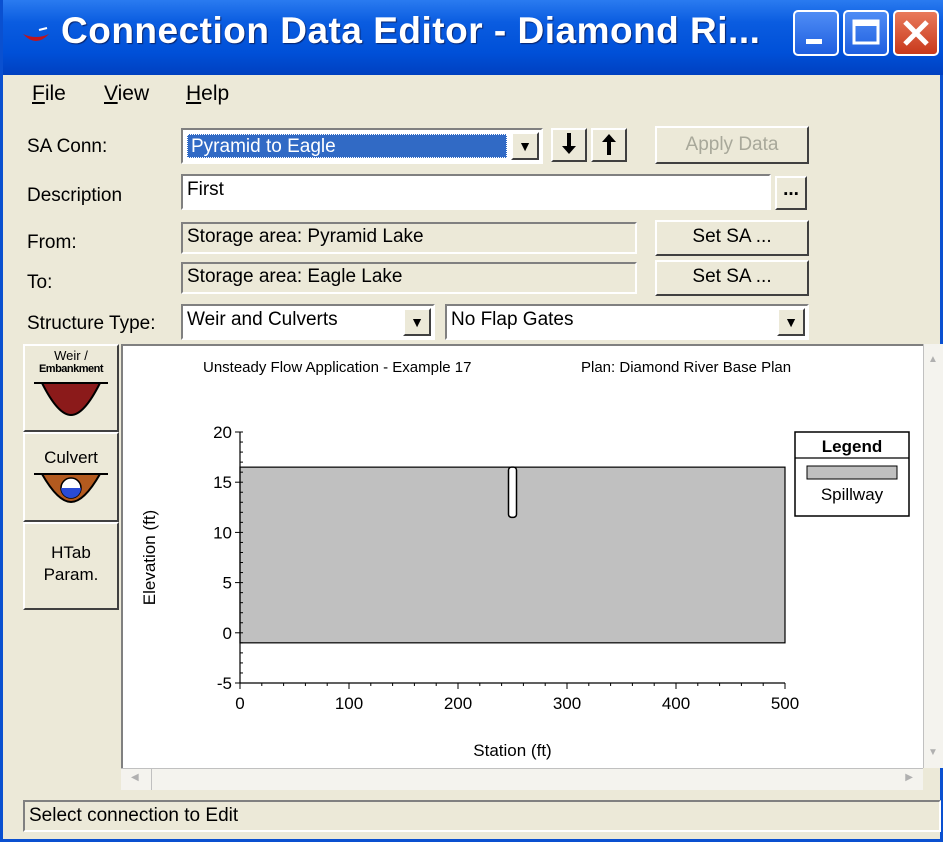  Describe the element at coordinates (933, 556) in the screenshot. I see `vertical-scrollbar: ▲ ▼` at that location.